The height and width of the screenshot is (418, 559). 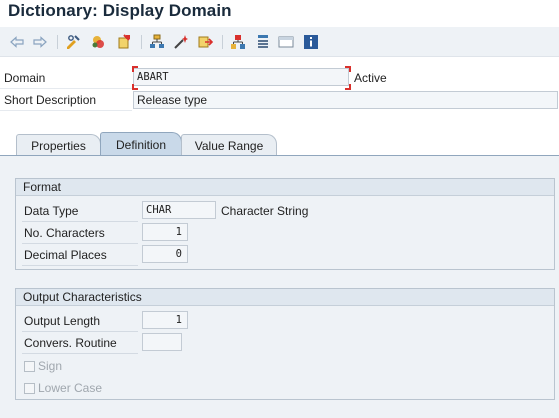 What do you see at coordinates (285, 297) in the screenshot?
I see `output-group-title: Output Characteristics` at bounding box center [285, 297].